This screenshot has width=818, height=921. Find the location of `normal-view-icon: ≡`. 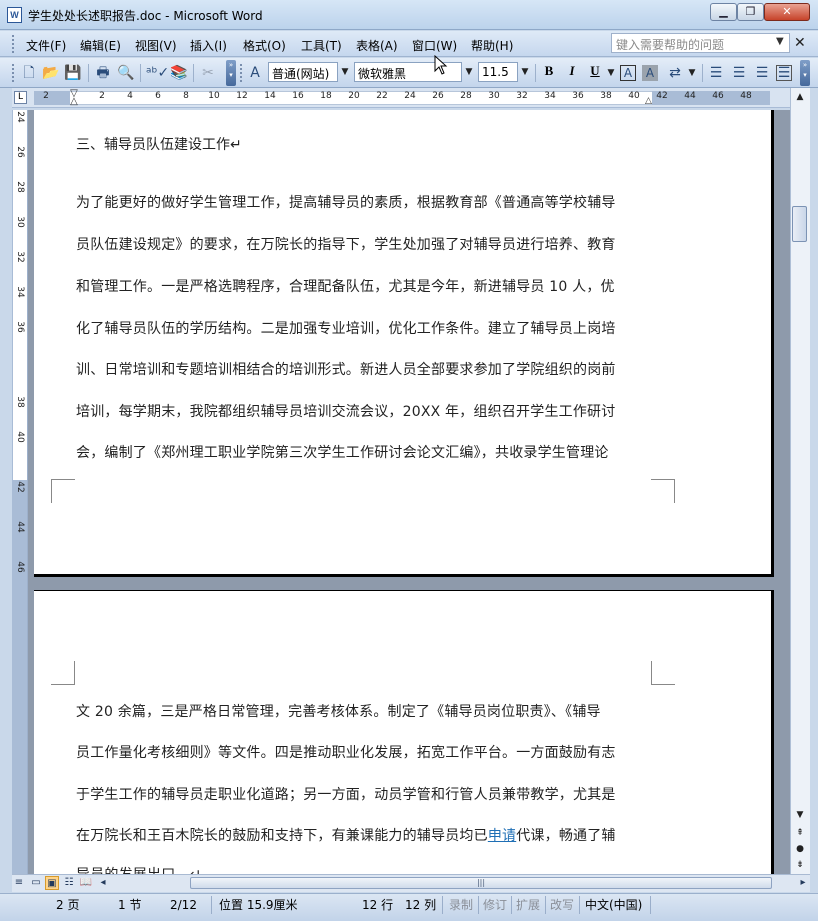

normal-view-icon: ≡ is located at coordinates (19, 883).